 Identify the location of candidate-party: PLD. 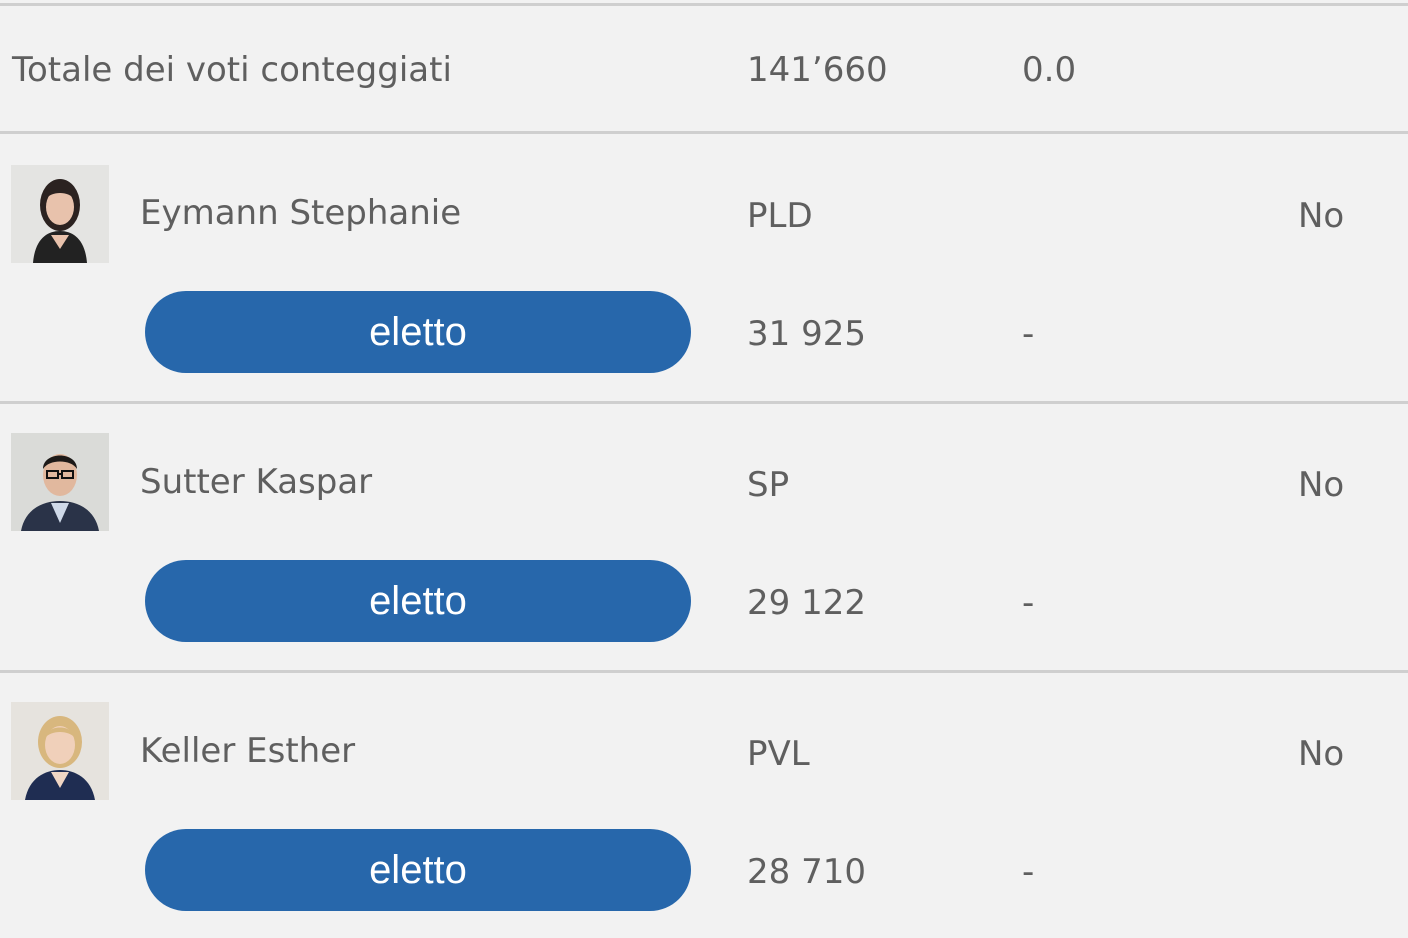
(780, 216).